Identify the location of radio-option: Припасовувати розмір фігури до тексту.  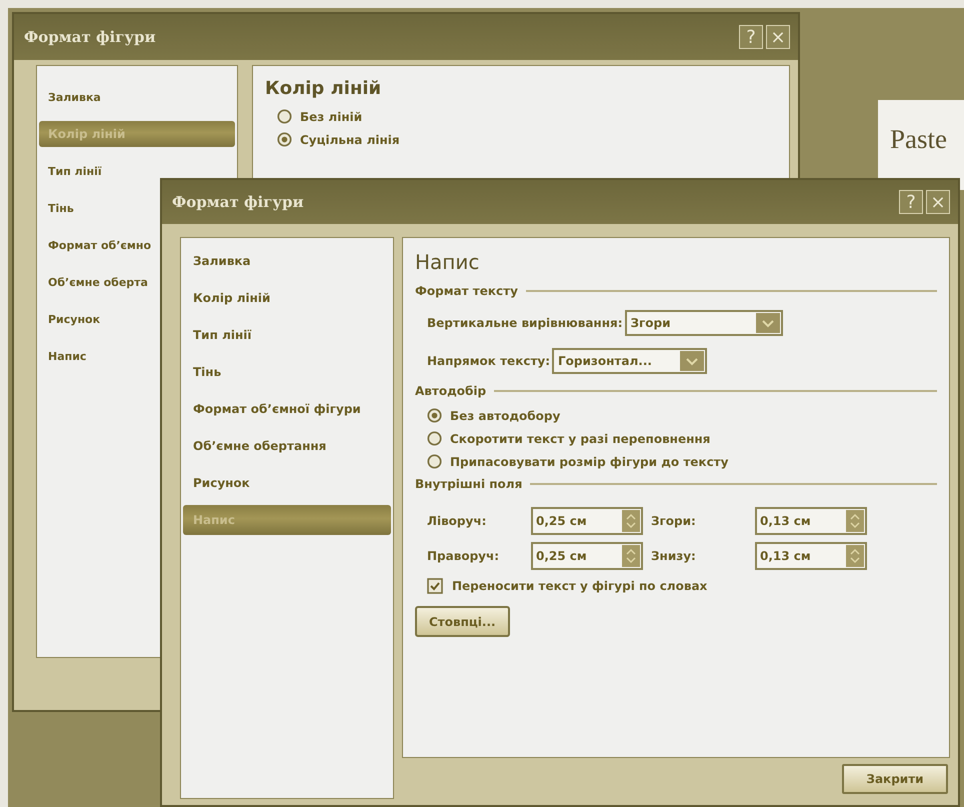
(682, 461).